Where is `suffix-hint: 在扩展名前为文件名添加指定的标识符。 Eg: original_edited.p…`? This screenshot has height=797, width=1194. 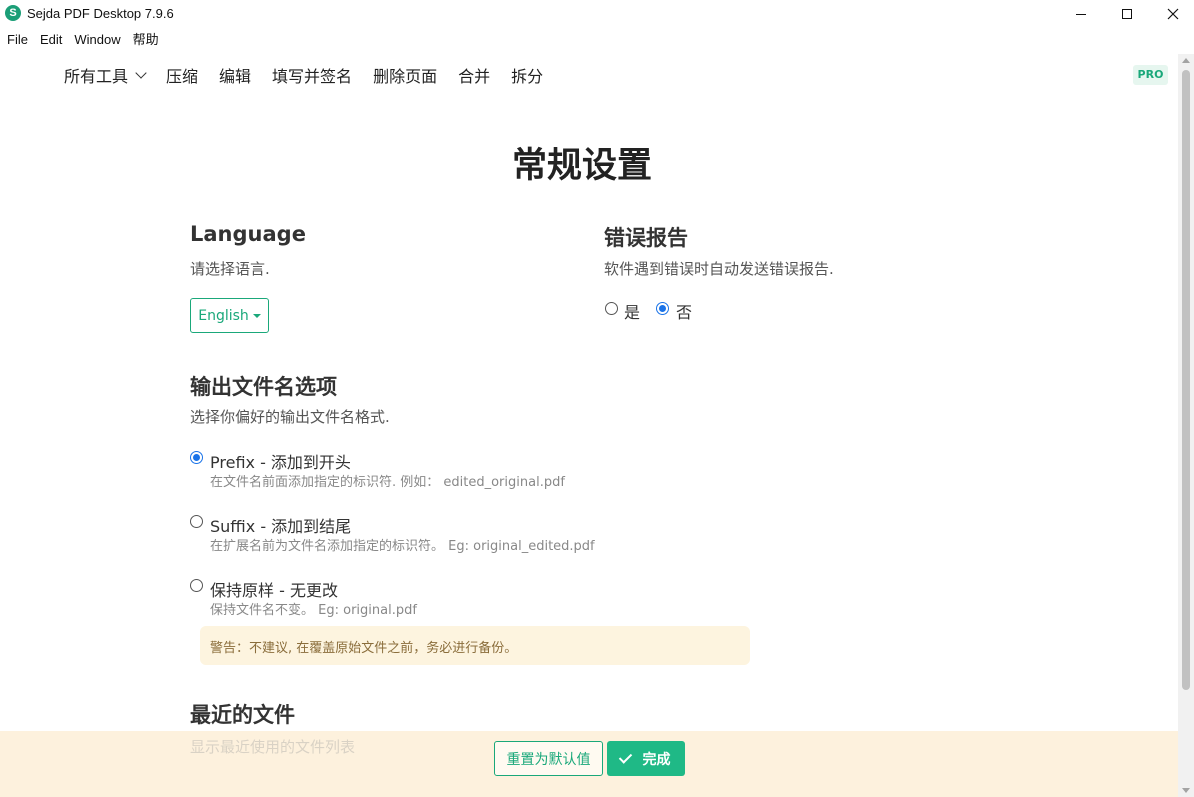 suffix-hint: 在扩展名前为文件名添加指定的标识符。 Eg: original_edited.p… is located at coordinates (402, 546).